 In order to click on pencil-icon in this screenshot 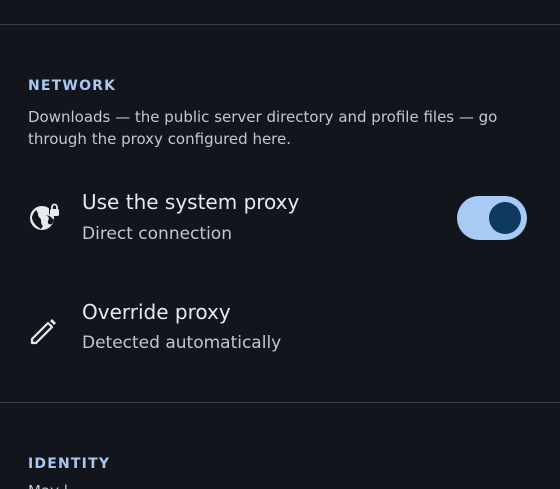, I will do `click(44, 332)`.